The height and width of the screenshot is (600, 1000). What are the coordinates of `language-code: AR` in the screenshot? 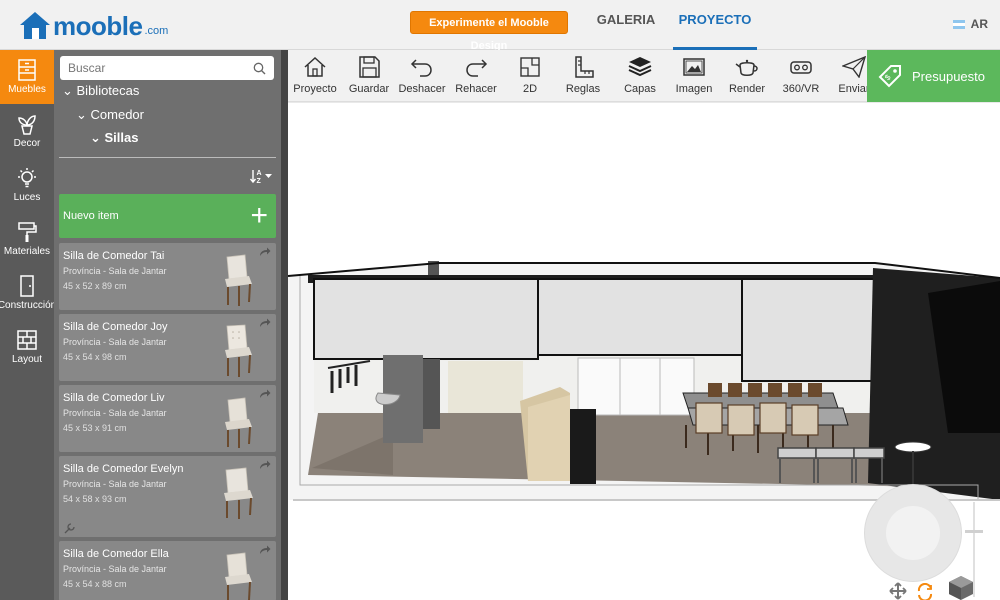 It's located at (979, 24).